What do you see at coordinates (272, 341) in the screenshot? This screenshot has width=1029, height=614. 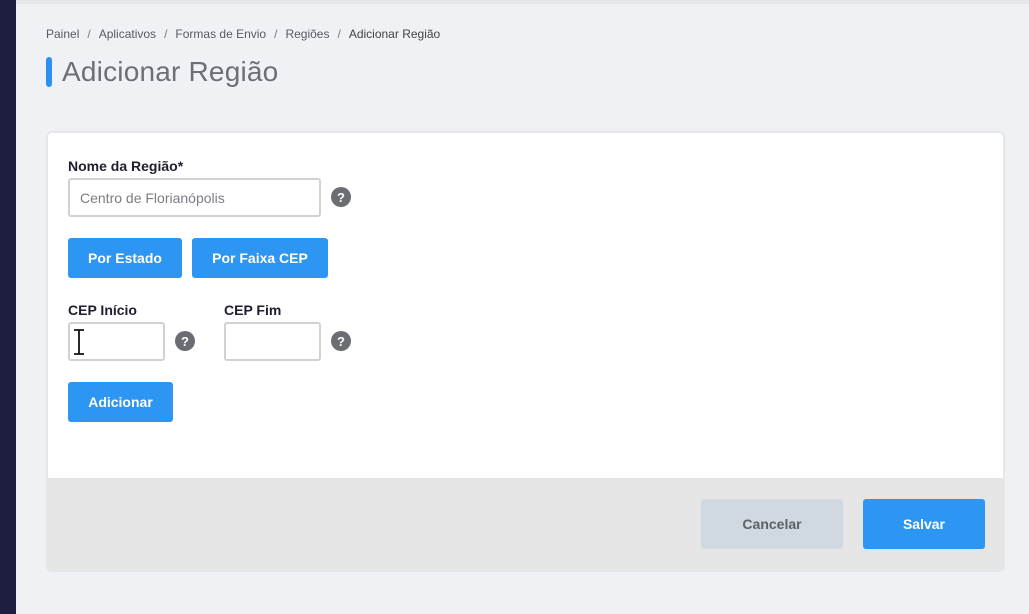 I see `cep-end-input` at bounding box center [272, 341].